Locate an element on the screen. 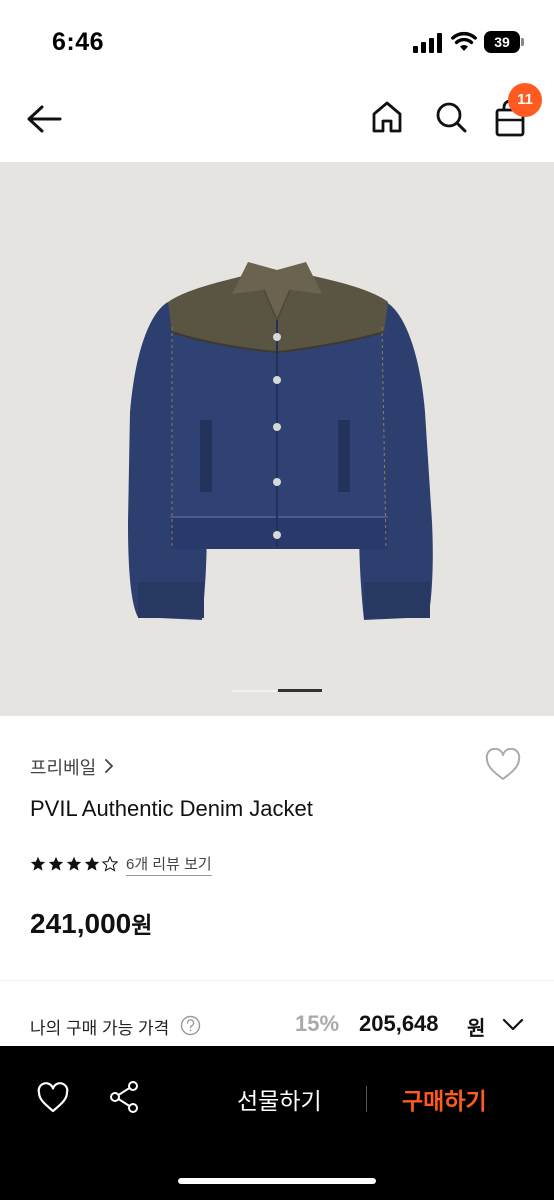  product-name: PVIL Authentic Denim Jacket is located at coordinates (171, 808).